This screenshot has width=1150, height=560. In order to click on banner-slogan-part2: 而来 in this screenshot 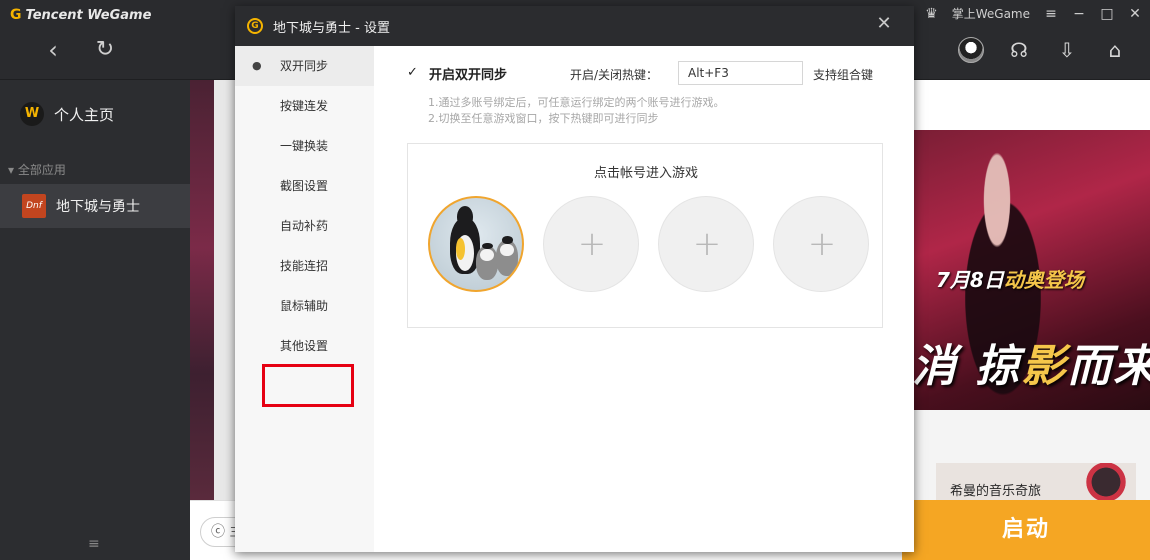, I will do `click(1108, 366)`.